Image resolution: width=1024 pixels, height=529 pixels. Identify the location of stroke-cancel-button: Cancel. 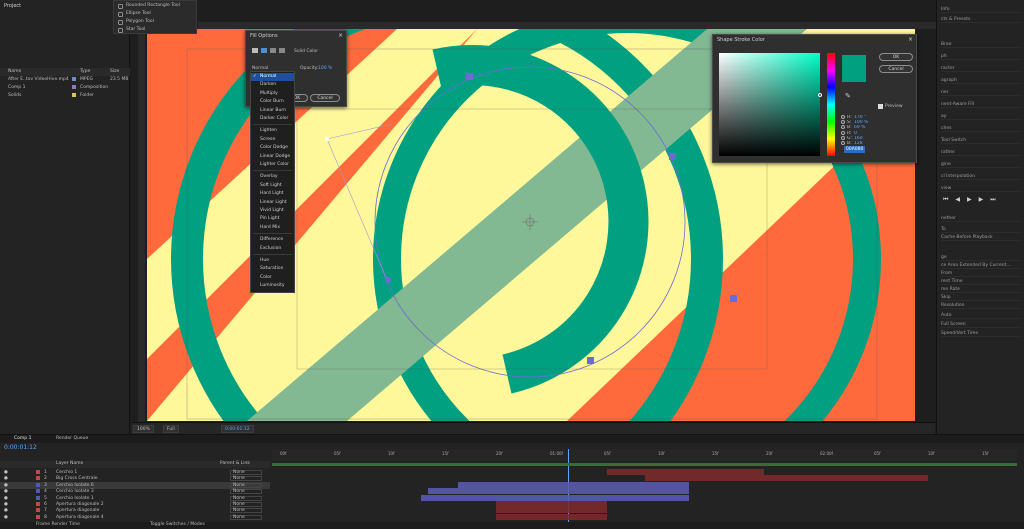
(896, 69).